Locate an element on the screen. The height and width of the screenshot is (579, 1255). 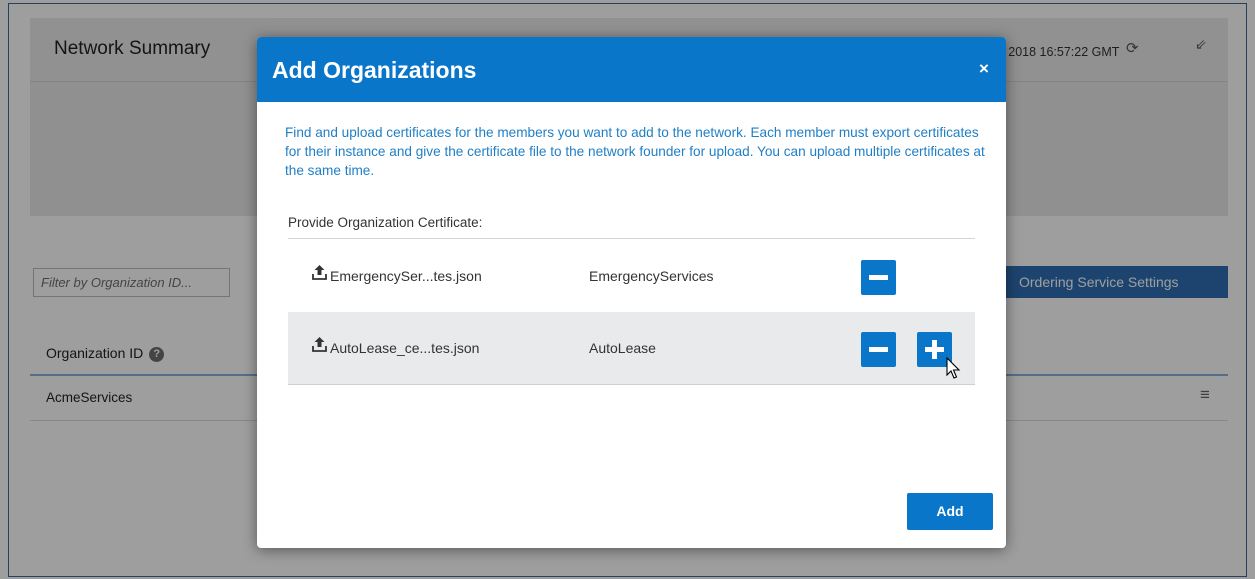
cert-file-name: AutoLease_ce...tes.json is located at coordinates (405, 348).